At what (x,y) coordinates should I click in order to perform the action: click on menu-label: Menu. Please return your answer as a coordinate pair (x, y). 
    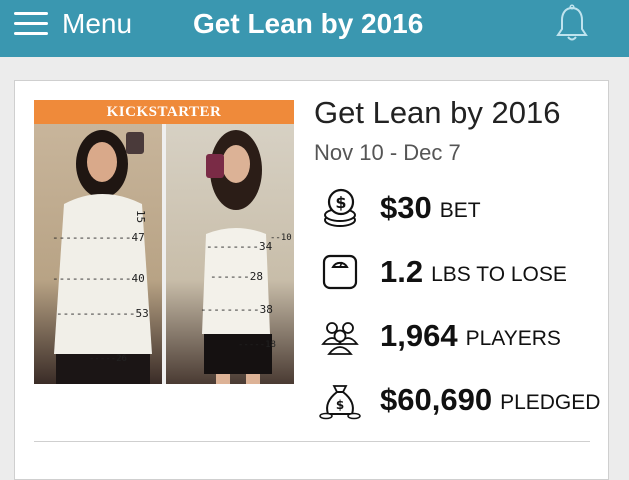
    Looking at the image, I should click on (97, 23).